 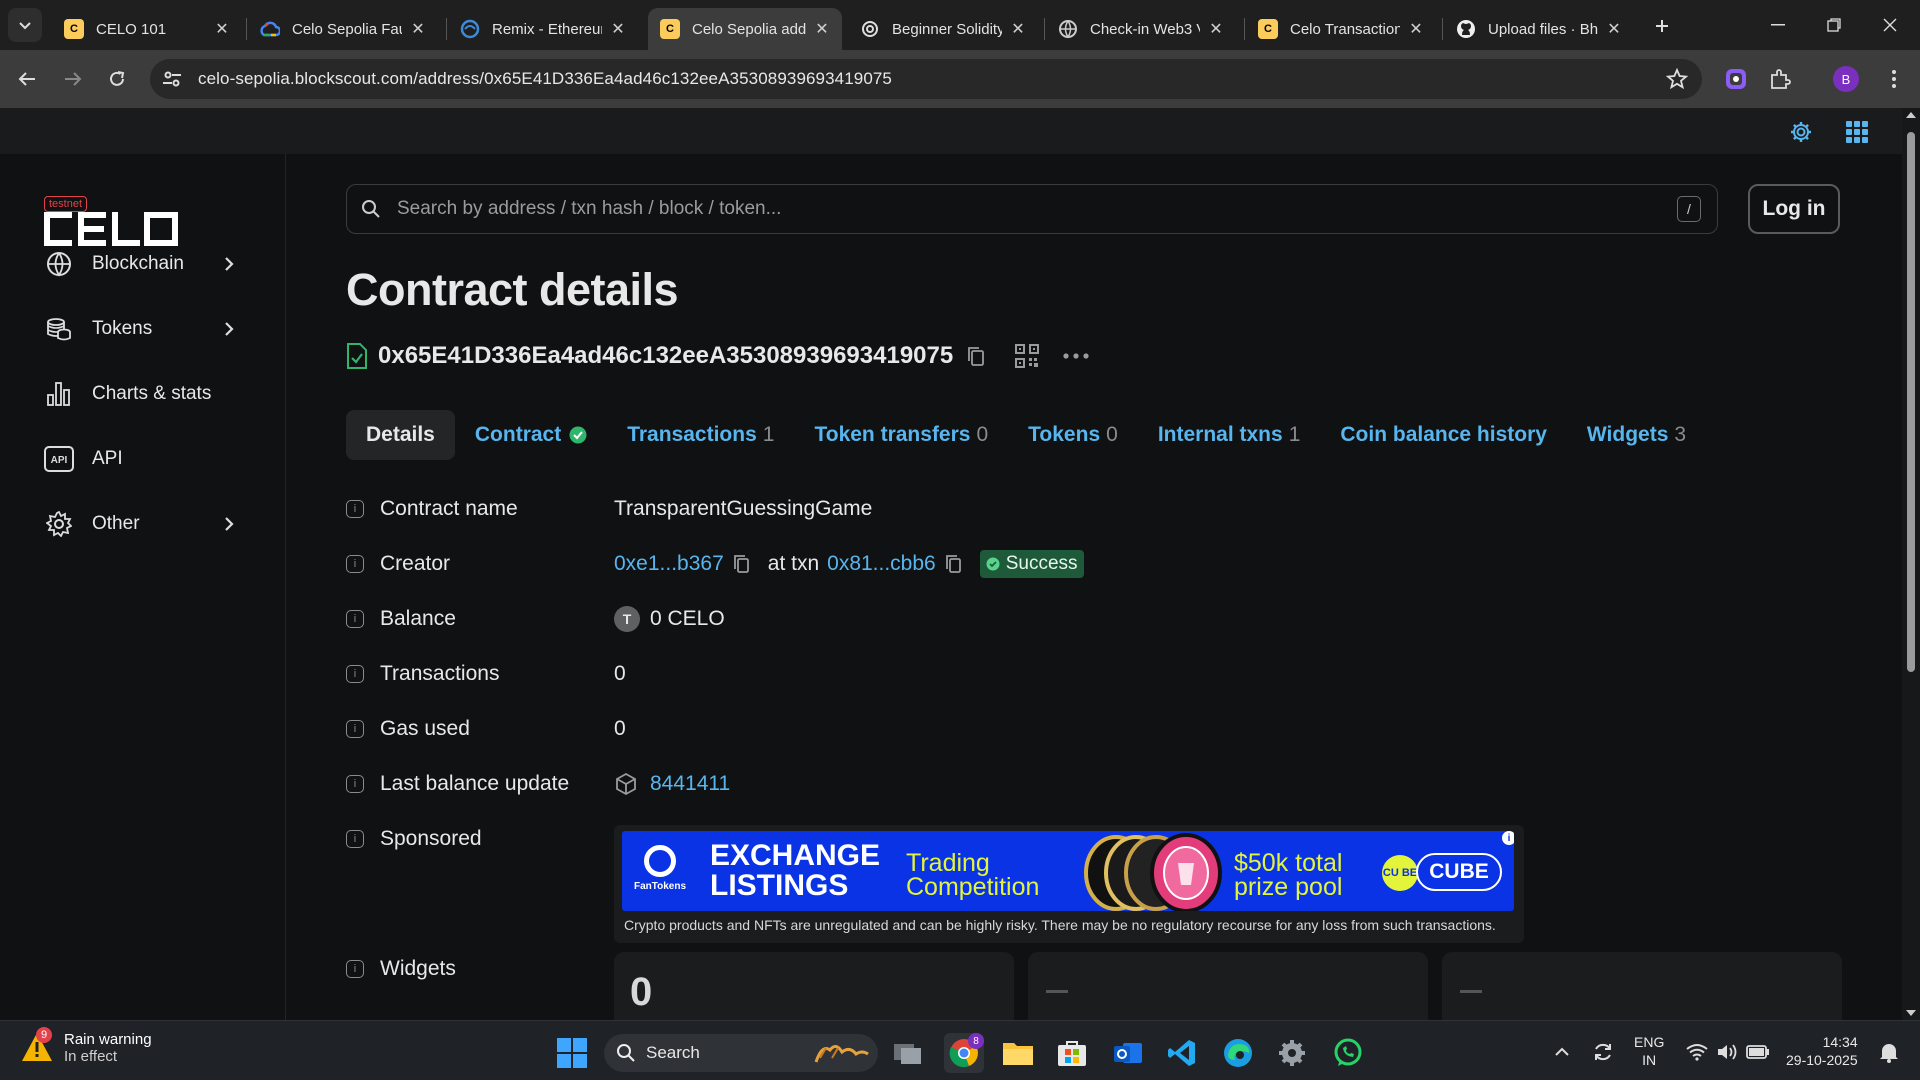 I want to click on sidebar-item-other: Other, so click(x=144, y=524).